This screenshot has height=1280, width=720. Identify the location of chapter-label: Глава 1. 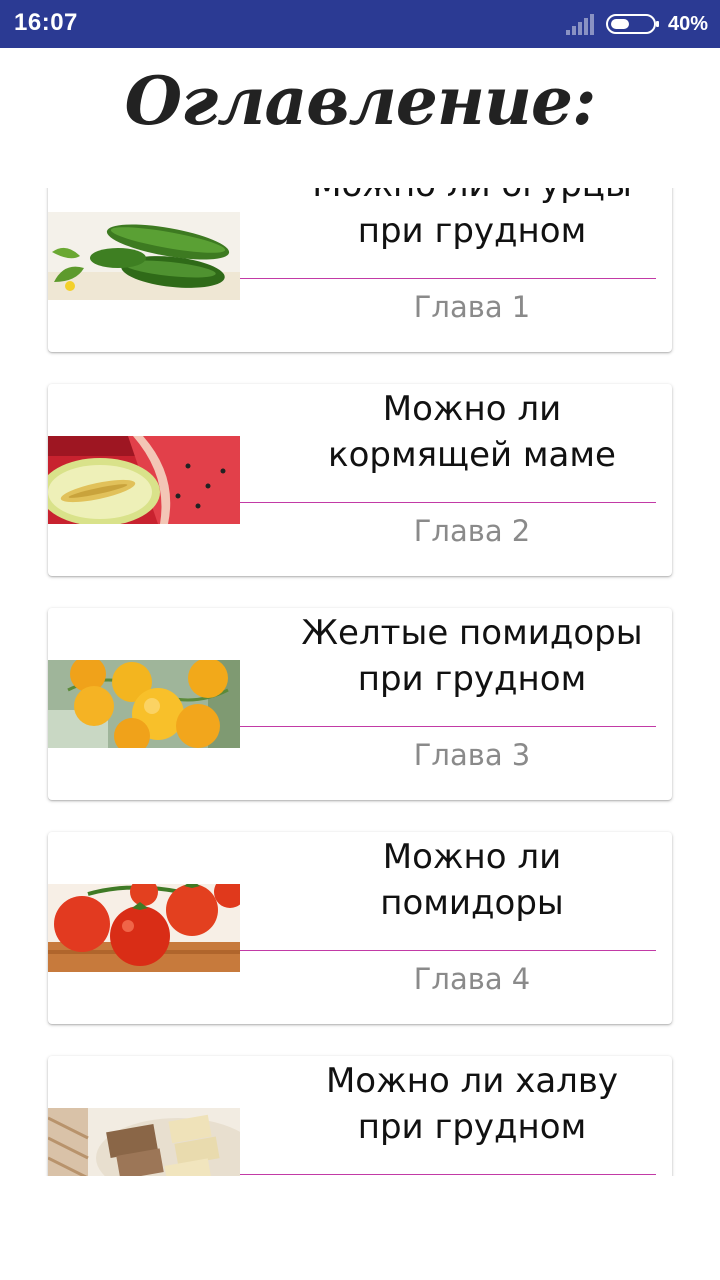
(472, 307).